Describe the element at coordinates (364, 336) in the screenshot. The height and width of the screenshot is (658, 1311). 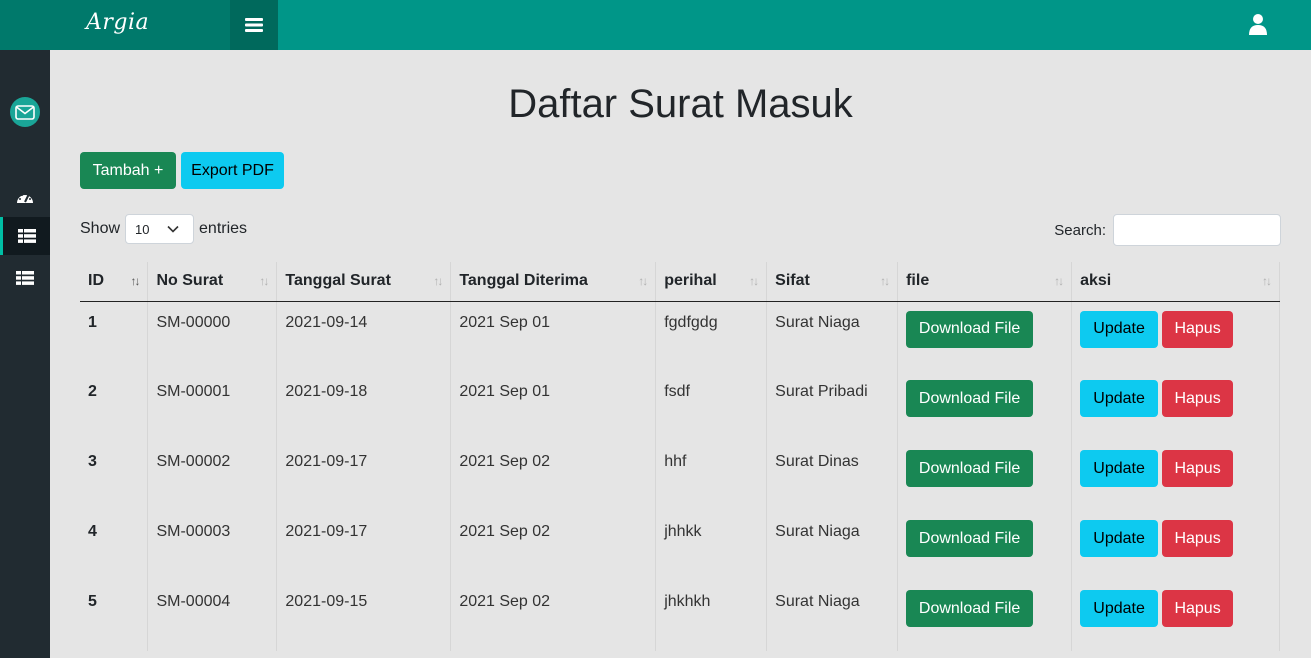
I see `cell-tanggal-surat: 2021-09-14` at that location.